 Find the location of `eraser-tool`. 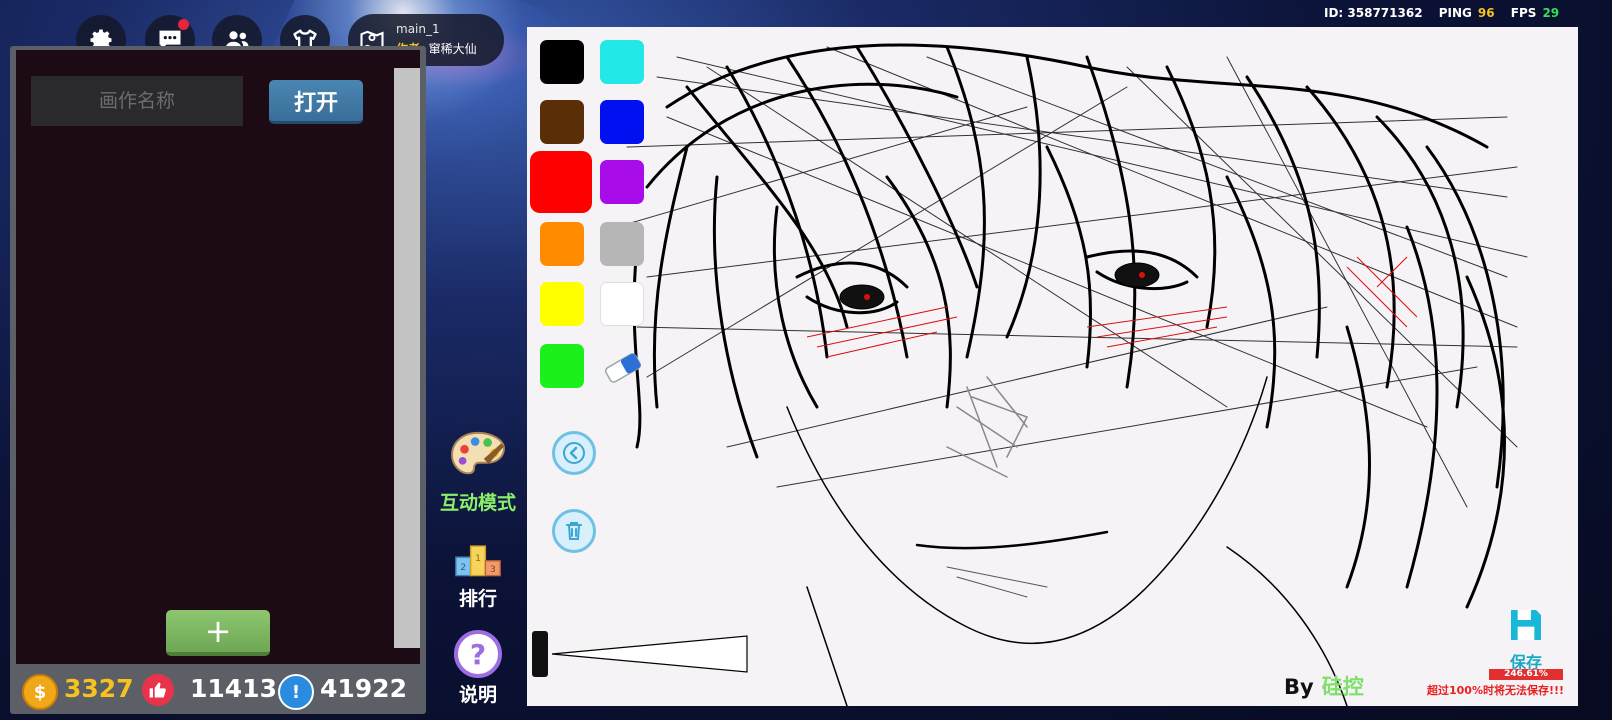

eraser-tool is located at coordinates (623, 368).